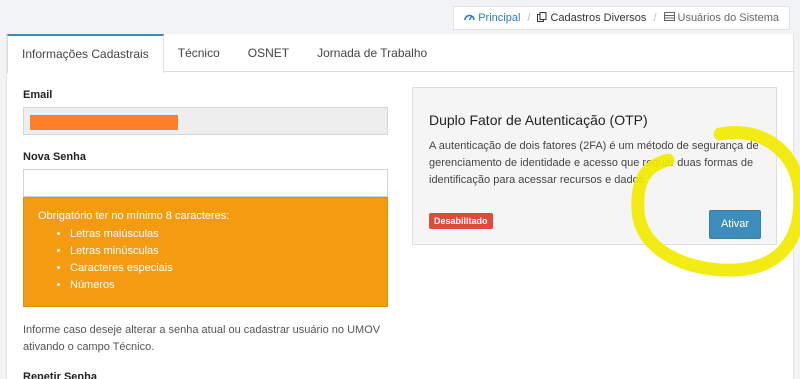 The width and height of the screenshot is (800, 379). I want to click on breadcrumb-item-cadastros: Cadastros Diversos, so click(592, 18).